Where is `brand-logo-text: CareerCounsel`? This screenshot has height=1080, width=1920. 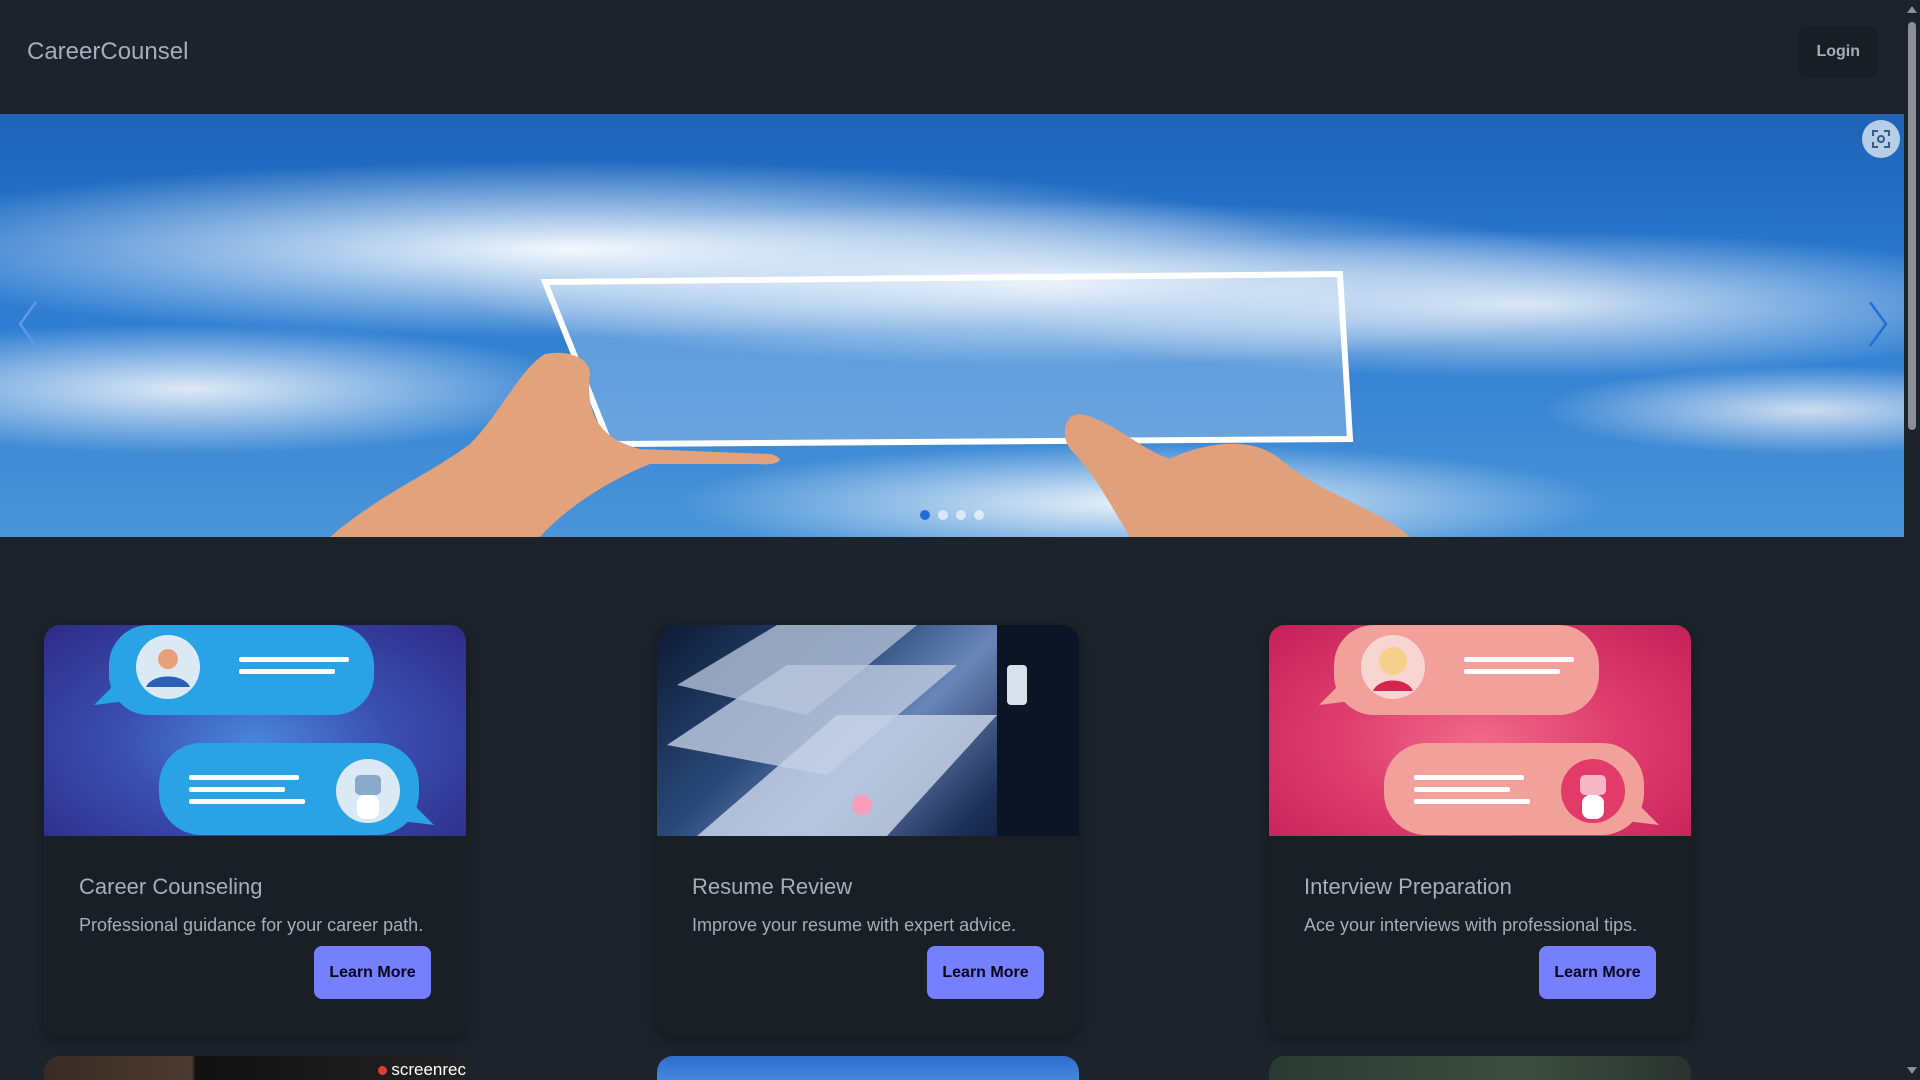
brand-logo-text: CareerCounsel is located at coordinates (107, 52).